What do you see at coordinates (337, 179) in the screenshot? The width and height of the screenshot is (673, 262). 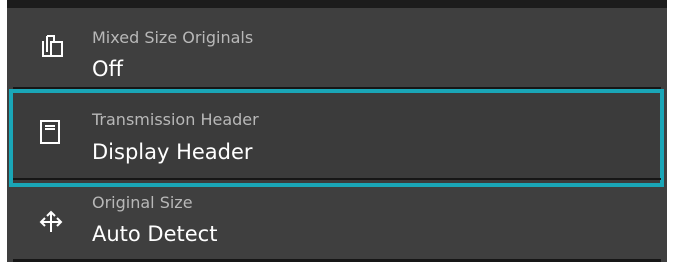 I see `row-divider` at bounding box center [337, 179].